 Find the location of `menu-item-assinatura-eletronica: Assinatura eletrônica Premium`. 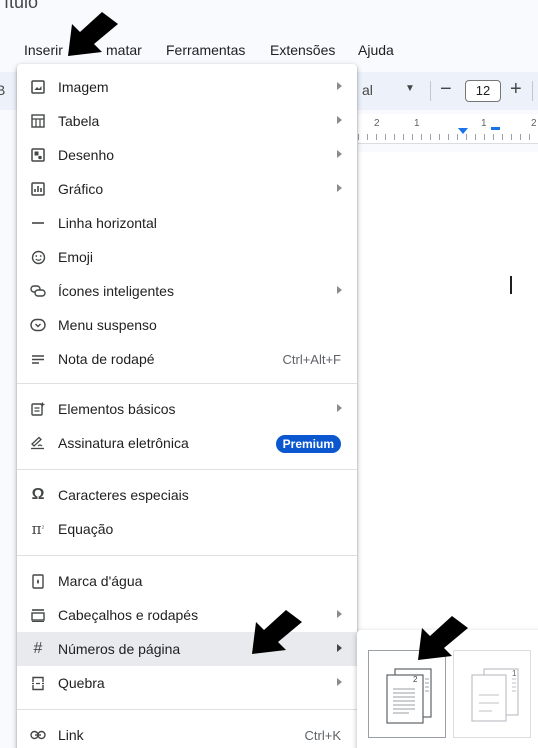

menu-item-assinatura-eletronica: Assinatura eletrônica Premium is located at coordinates (187, 443).